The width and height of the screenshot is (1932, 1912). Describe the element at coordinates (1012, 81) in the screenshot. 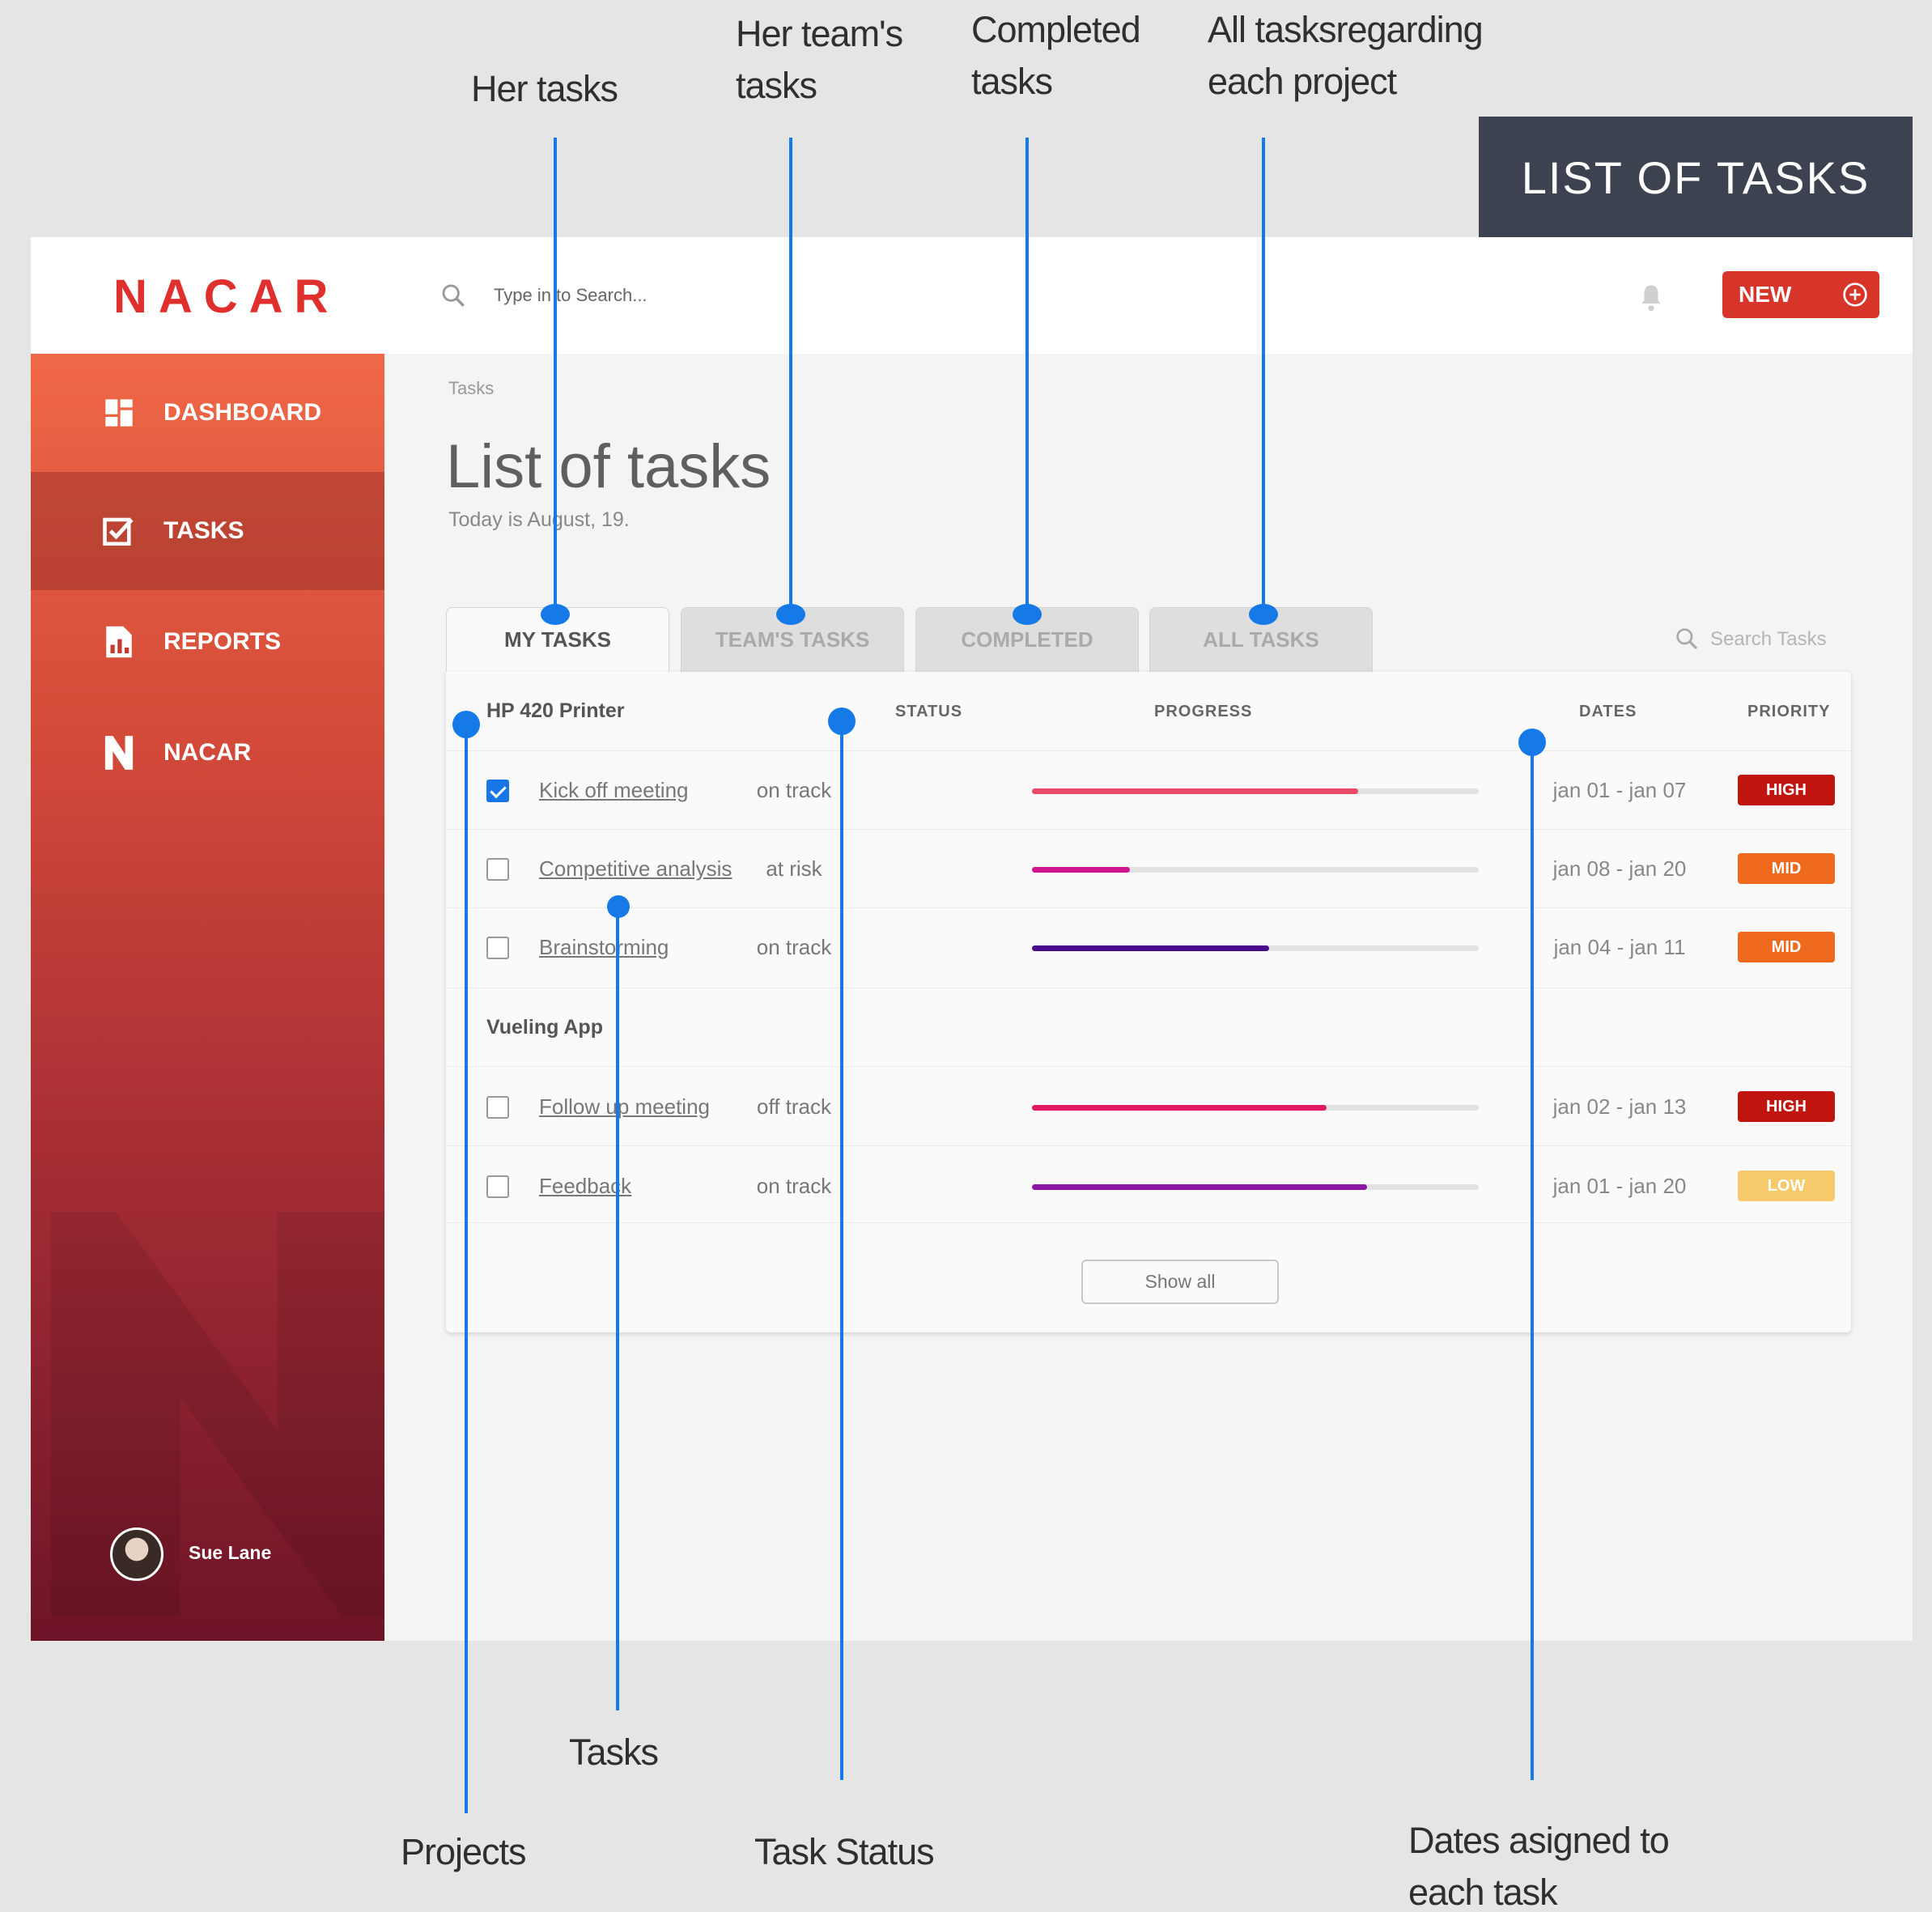

I see `annotation-completed-line2: tasks` at that location.